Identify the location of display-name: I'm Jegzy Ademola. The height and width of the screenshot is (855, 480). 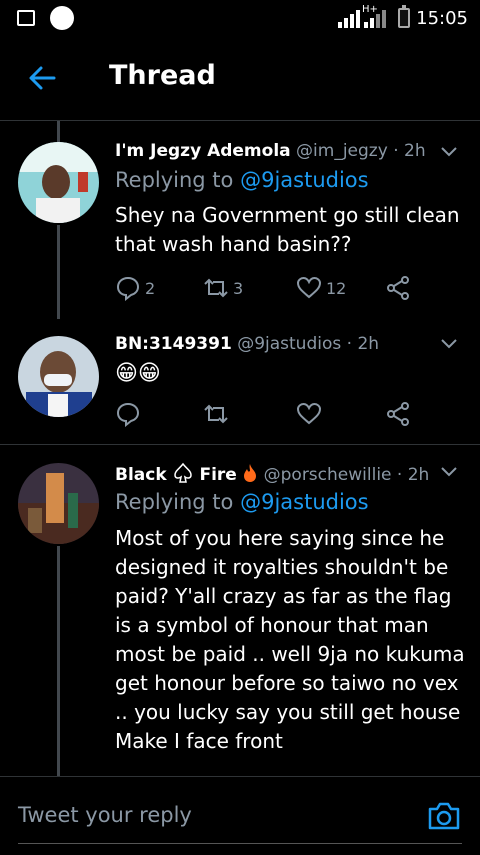
(203, 151).